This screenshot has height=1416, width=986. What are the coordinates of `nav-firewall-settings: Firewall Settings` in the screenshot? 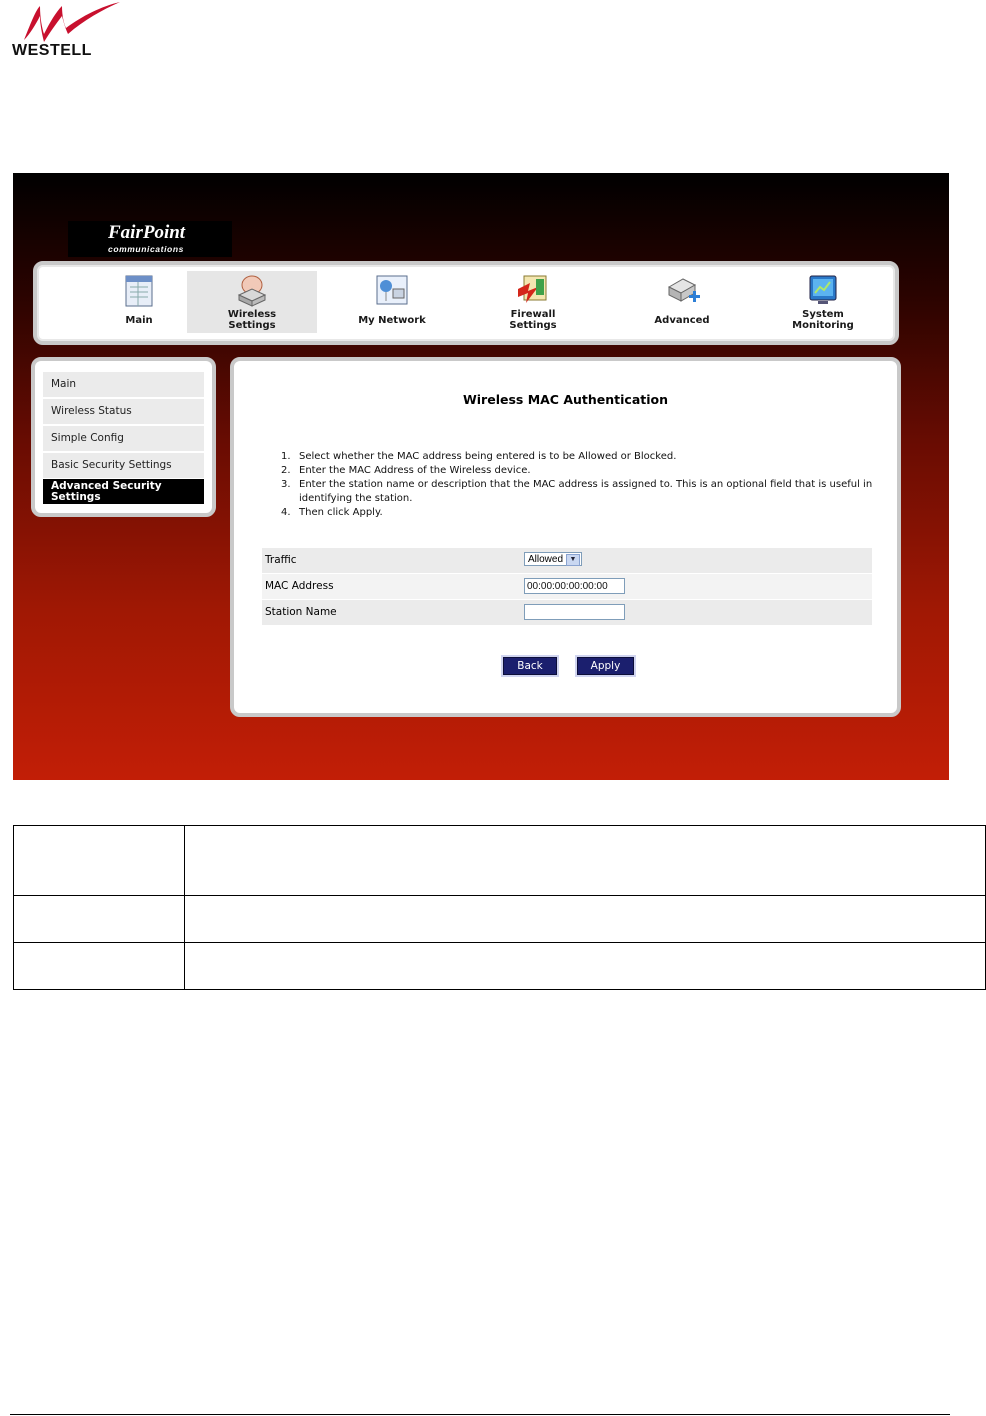 It's located at (533, 302).